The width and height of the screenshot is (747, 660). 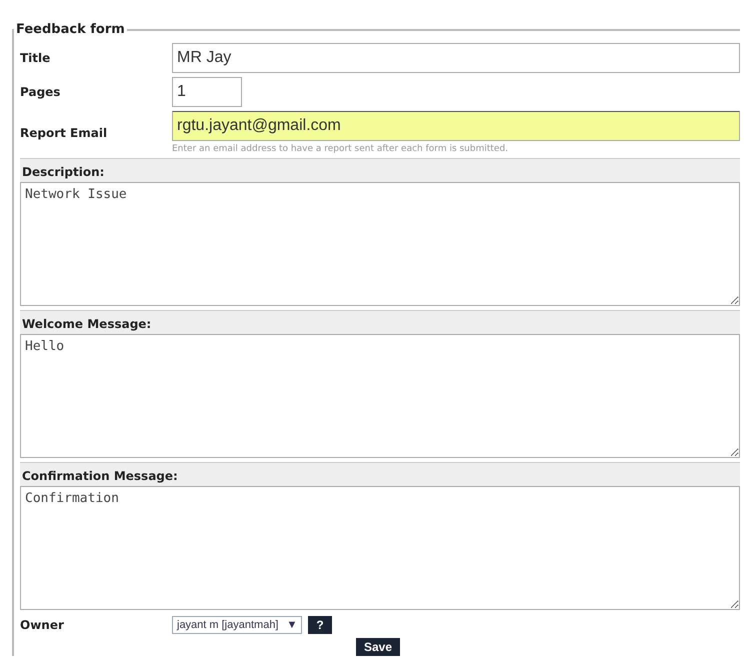 What do you see at coordinates (320, 625) in the screenshot?
I see `help-button: ?` at bounding box center [320, 625].